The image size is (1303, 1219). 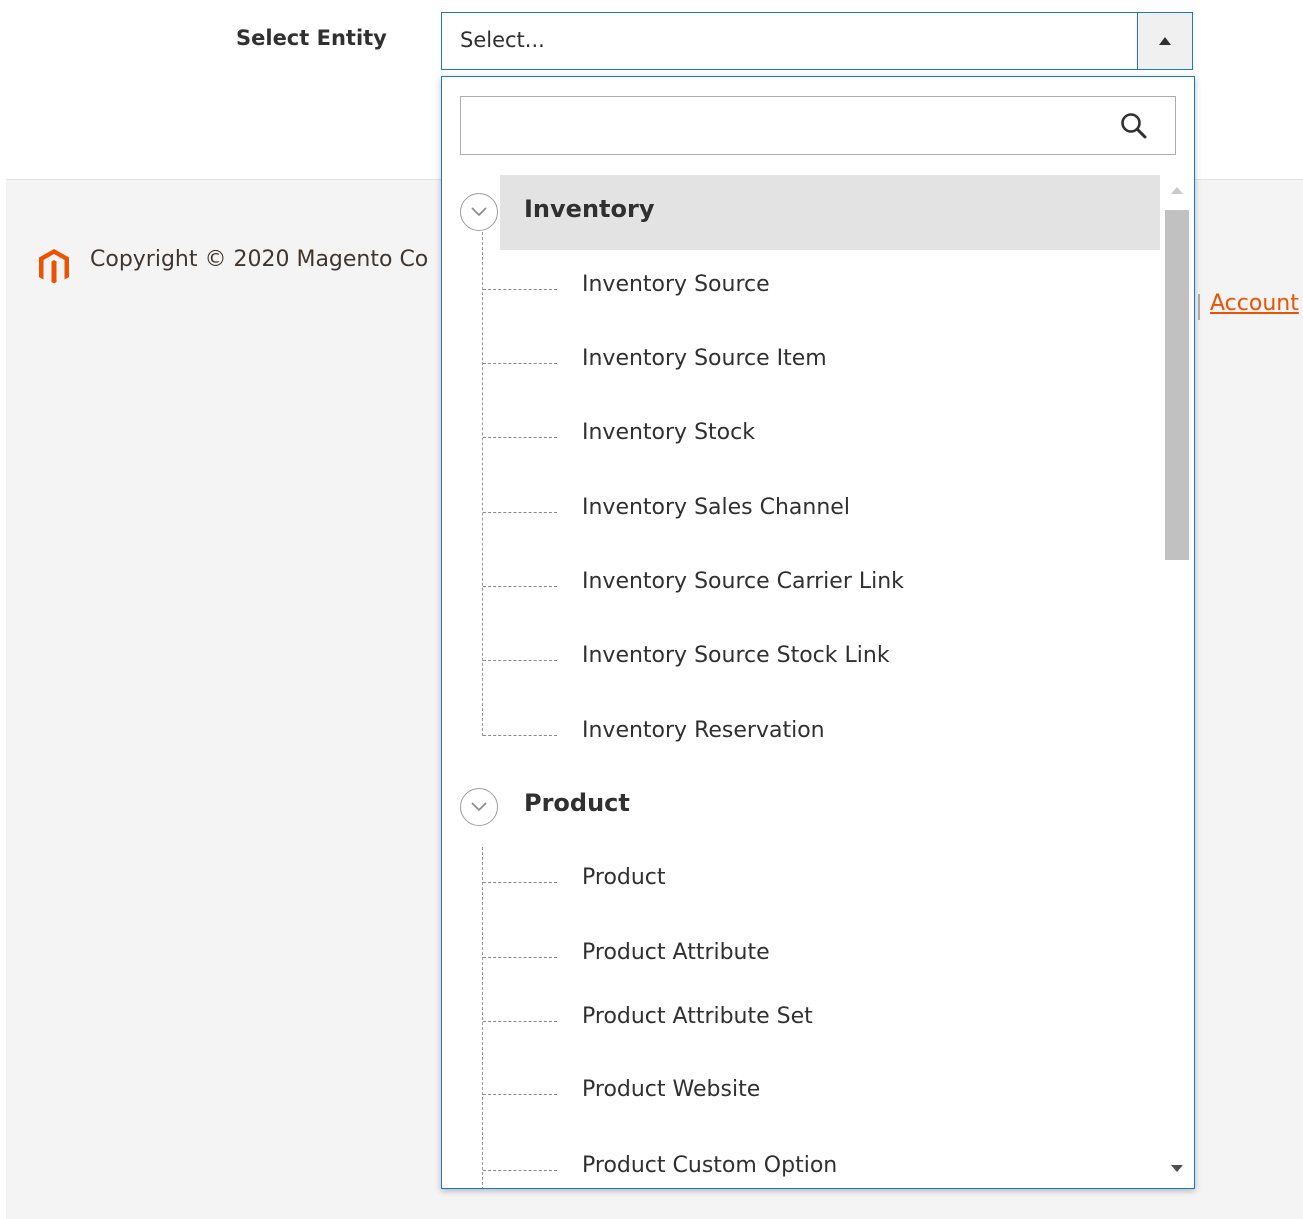 What do you see at coordinates (1177, 385) in the screenshot?
I see `scroll-thumb` at bounding box center [1177, 385].